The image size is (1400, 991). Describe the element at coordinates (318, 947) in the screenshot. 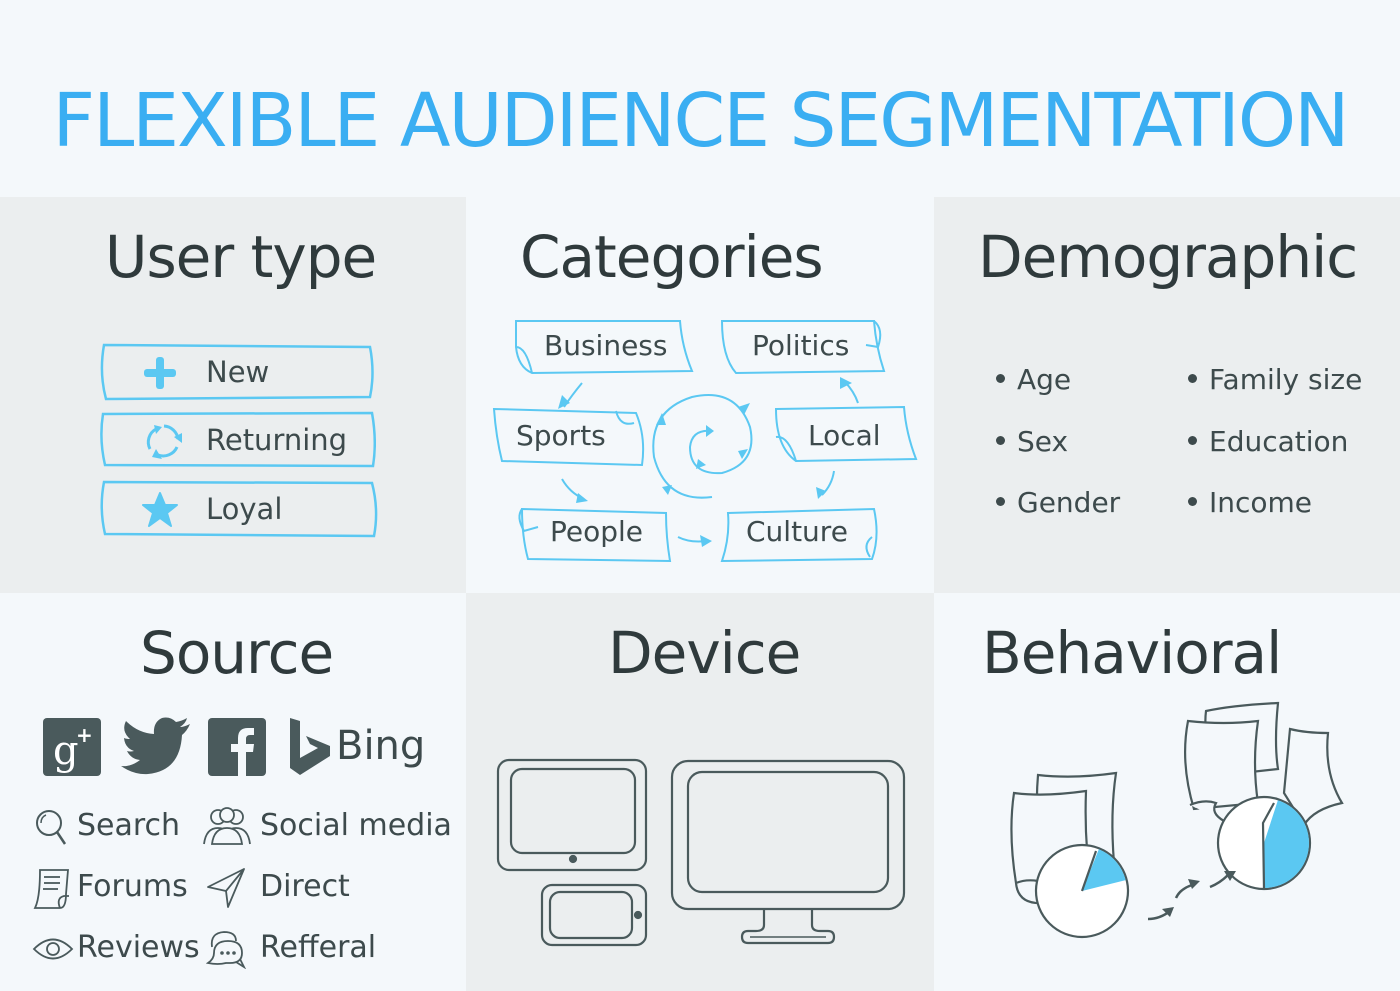

I see `source-item-refferal: Refferal` at that location.